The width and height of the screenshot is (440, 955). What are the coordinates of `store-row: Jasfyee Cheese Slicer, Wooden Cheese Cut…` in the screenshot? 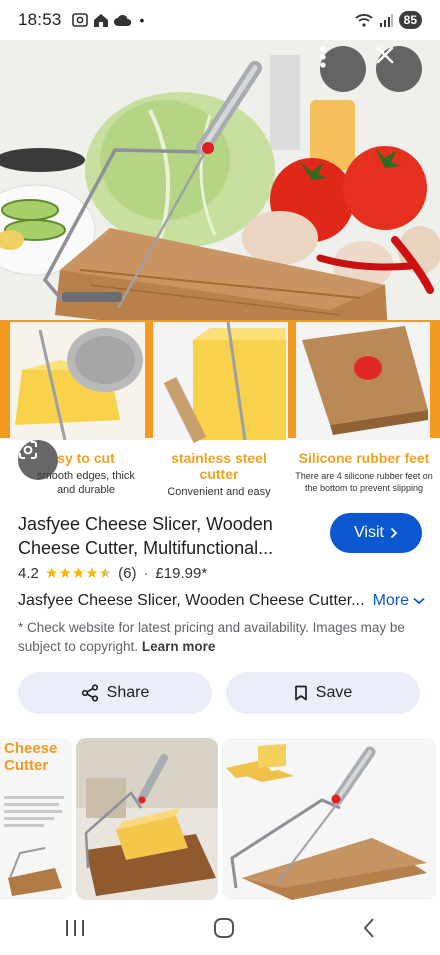 It's located at (223, 601).